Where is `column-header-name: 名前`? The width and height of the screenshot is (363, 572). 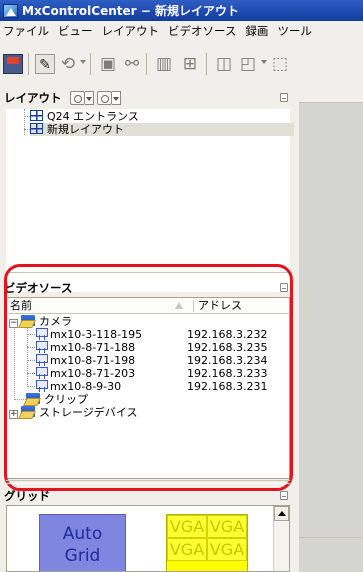
column-header-name: 名前 is located at coordinates (100, 306).